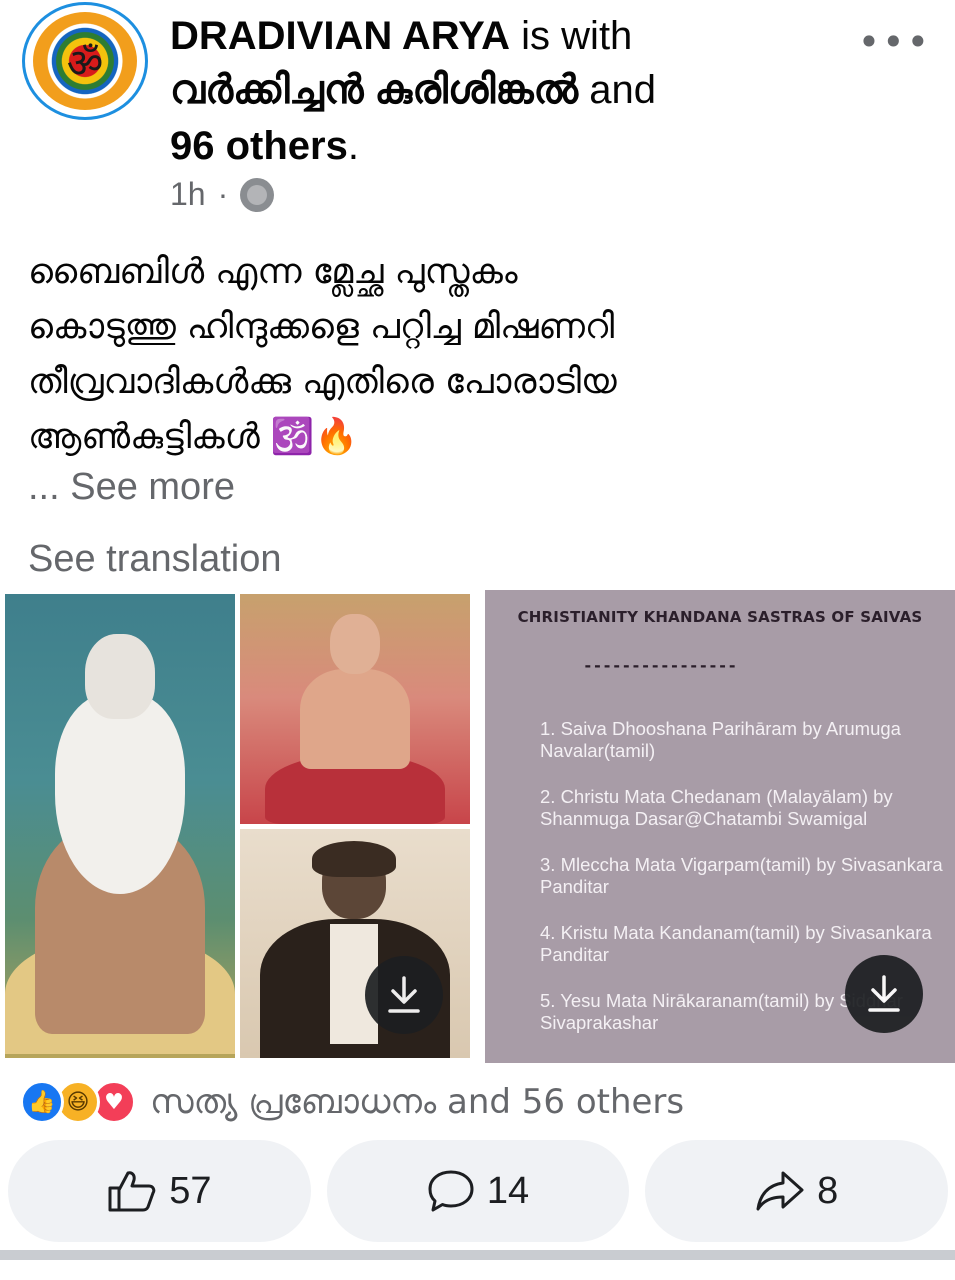 The image size is (955, 1280). I want to click on author-avatar: ॐ, so click(85, 61).